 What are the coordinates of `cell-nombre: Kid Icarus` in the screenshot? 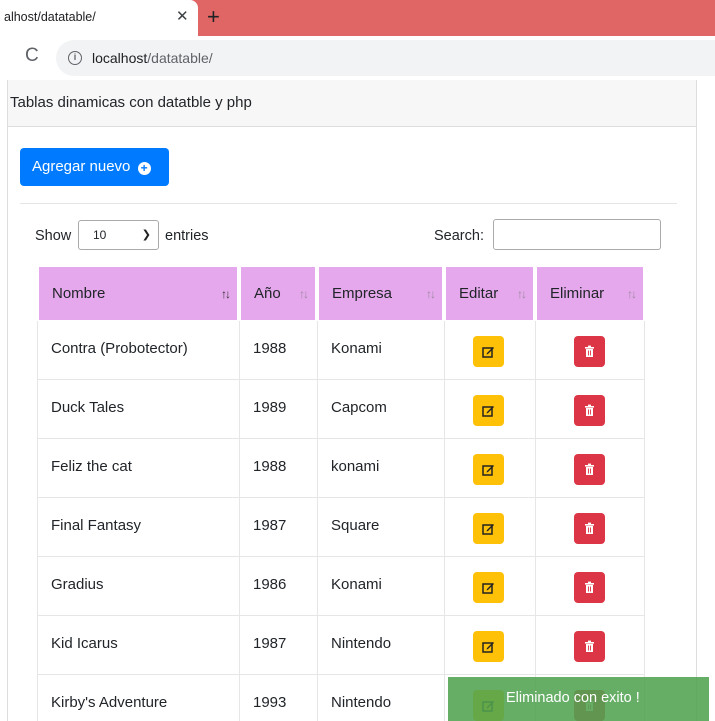 It's located at (138, 645).